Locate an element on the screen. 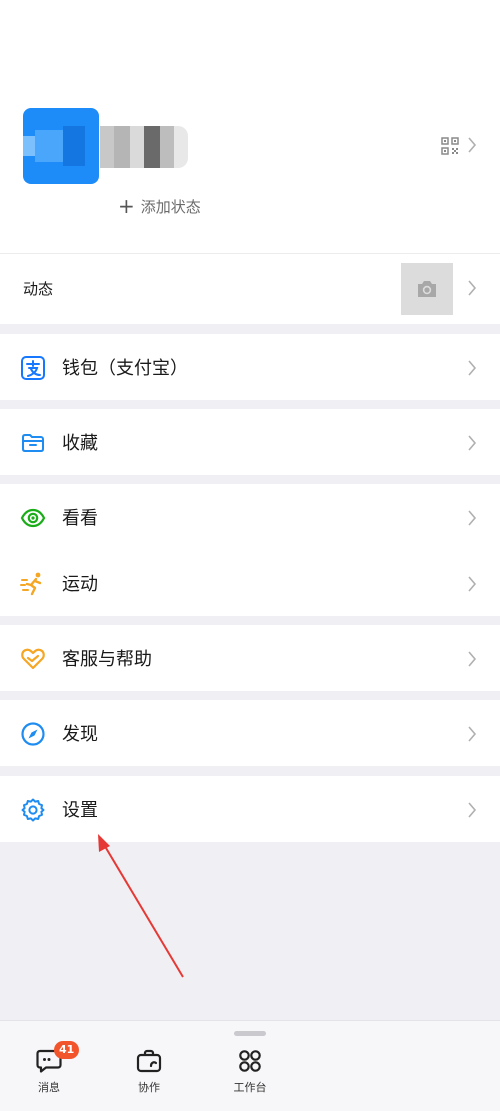  add-status-button: + 添加状态 is located at coordinates (159, 206).